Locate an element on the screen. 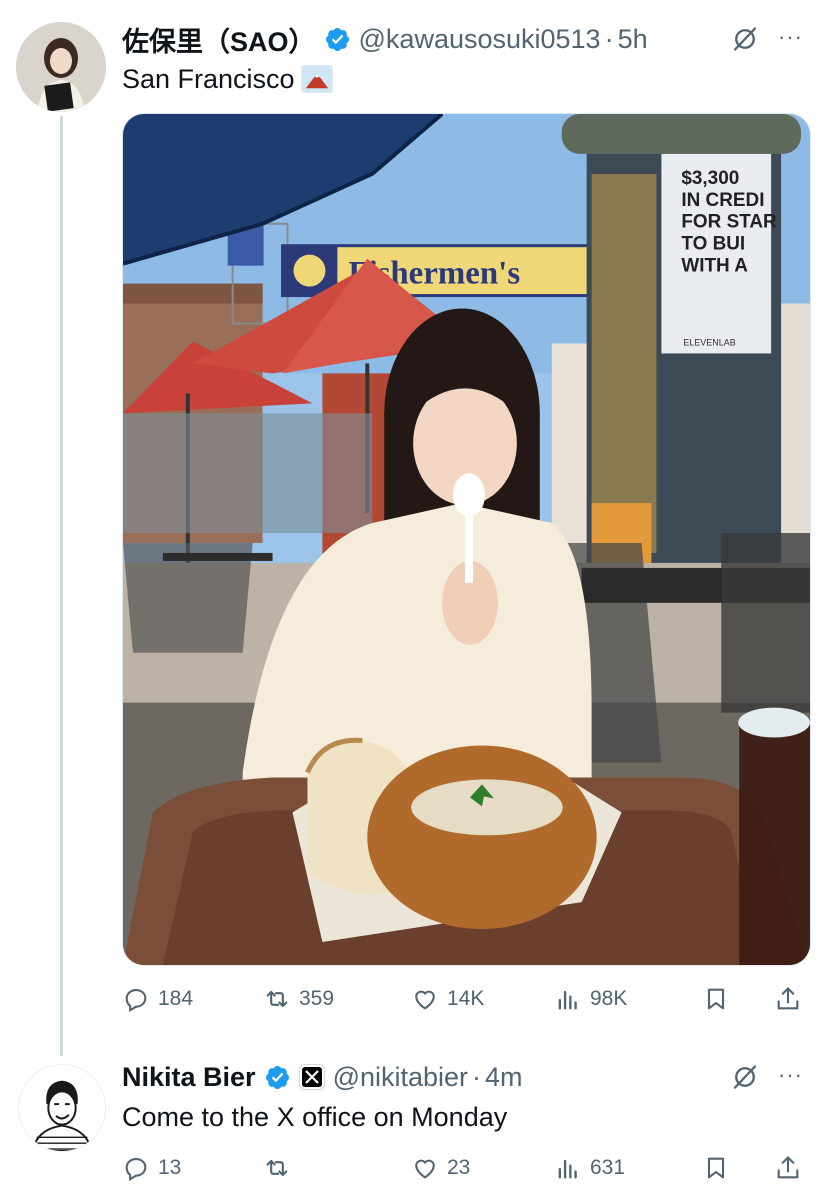  repost-button is located at coordinates (281, 1168).